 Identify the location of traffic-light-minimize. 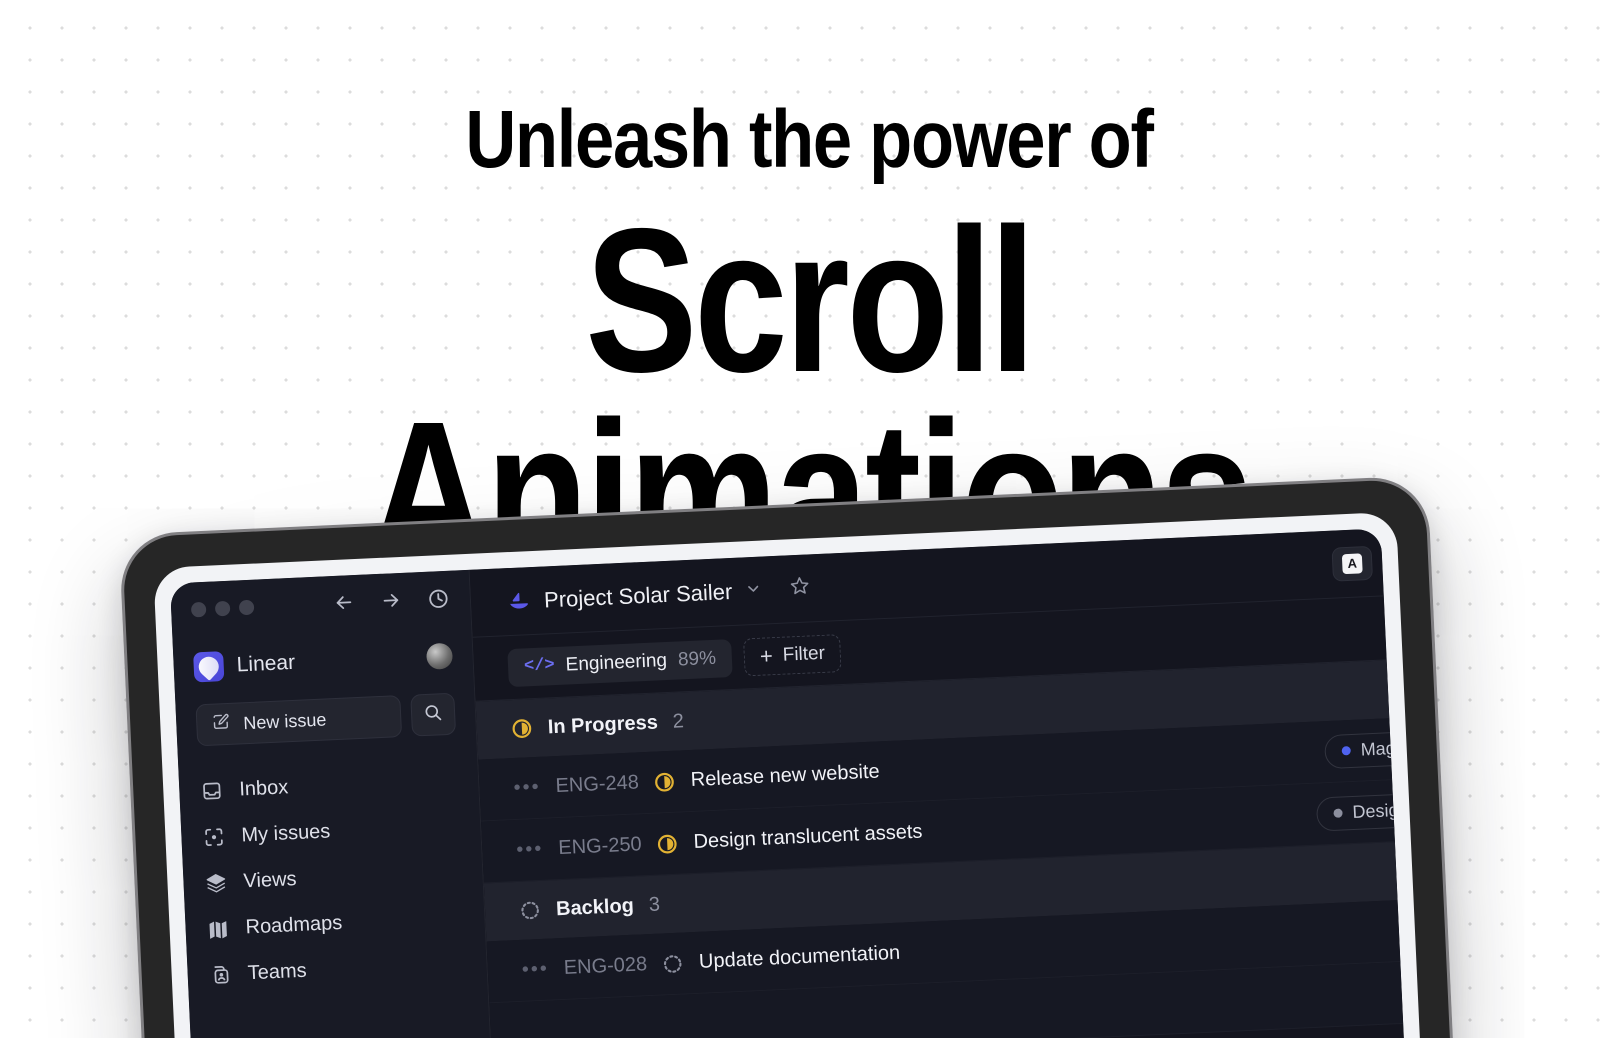
(222, 608).